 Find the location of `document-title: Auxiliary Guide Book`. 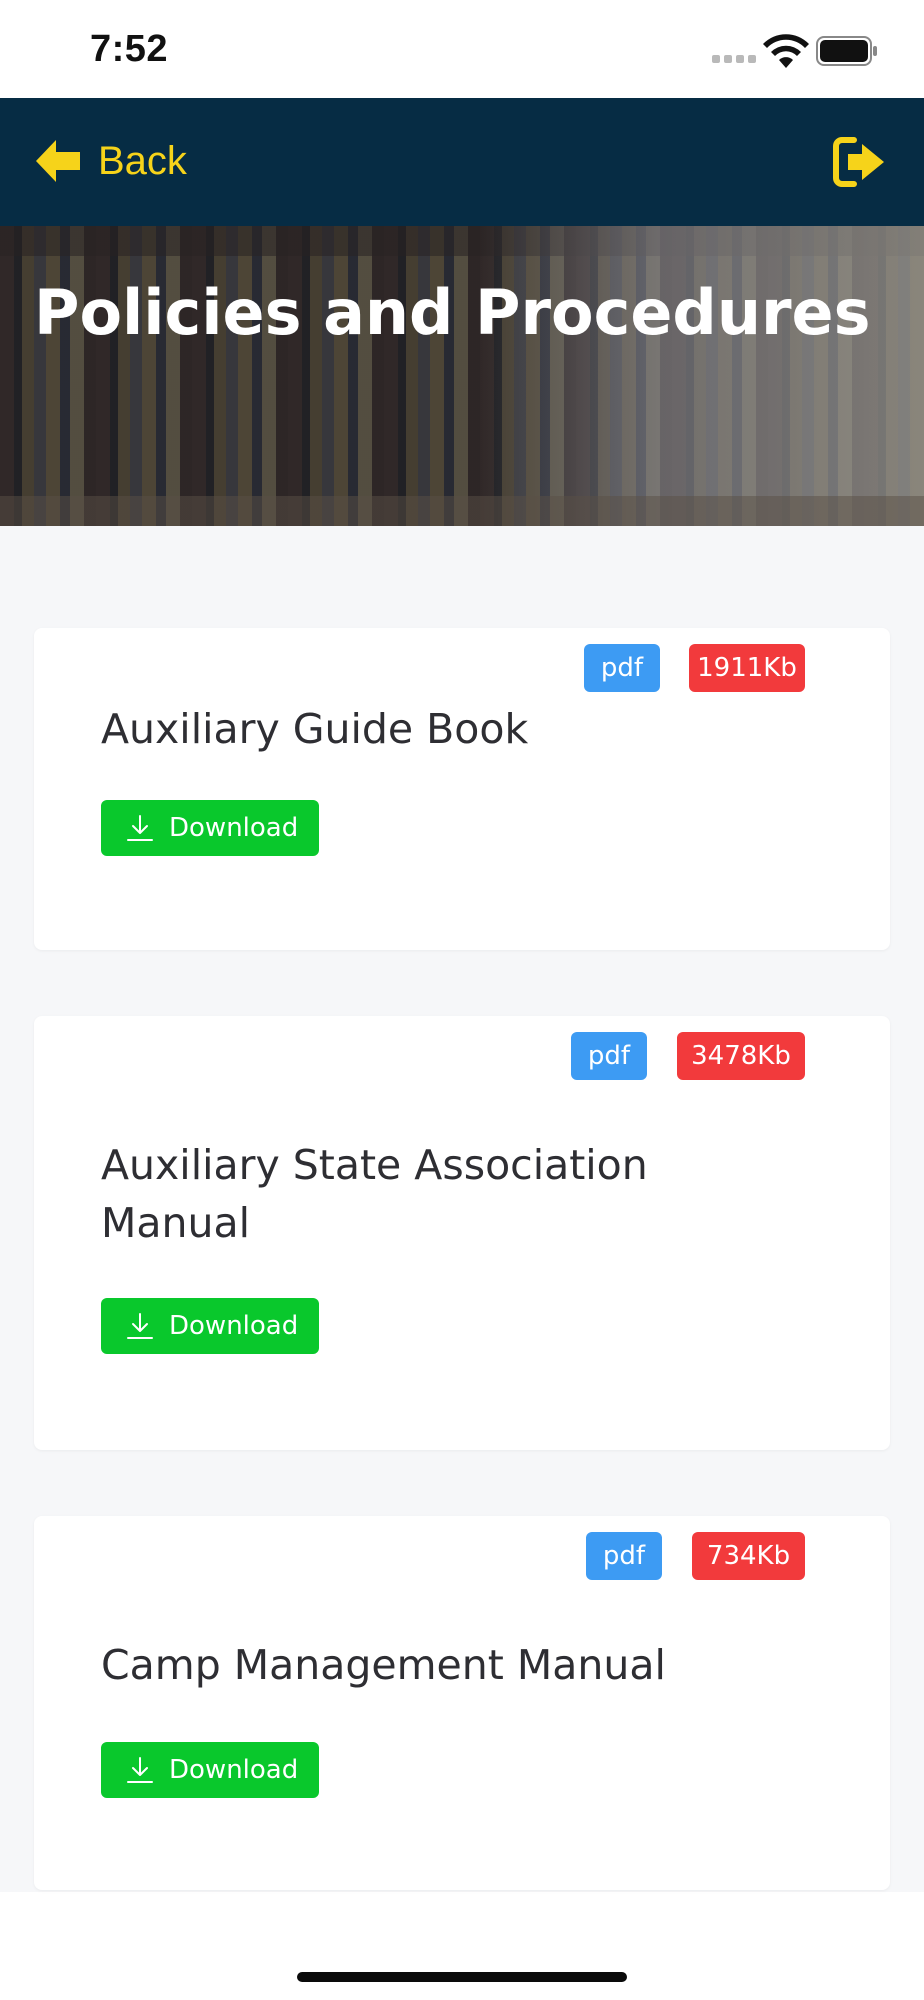

document-title: Auxiliary Guide Book is located at coordinates (315, 729).